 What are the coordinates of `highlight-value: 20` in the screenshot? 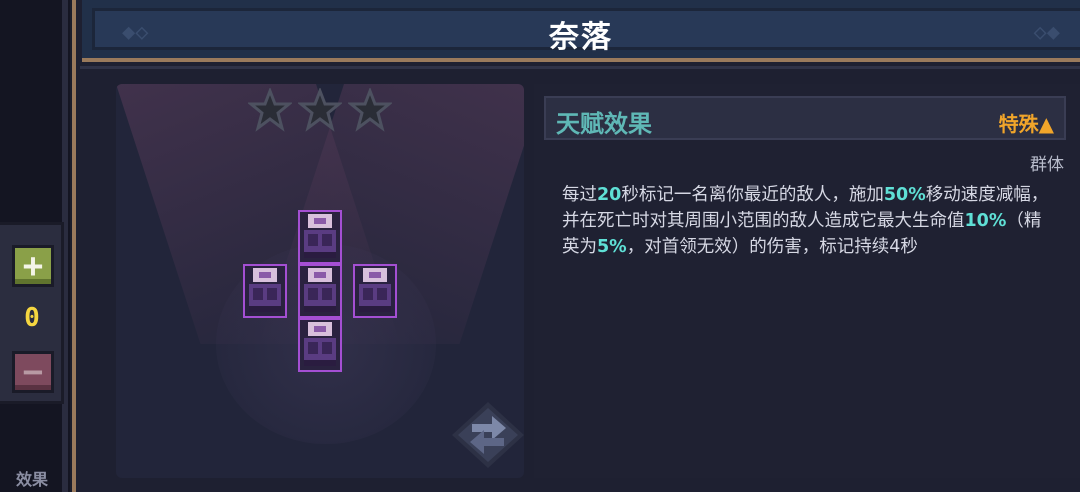 It's located at (609, 195).